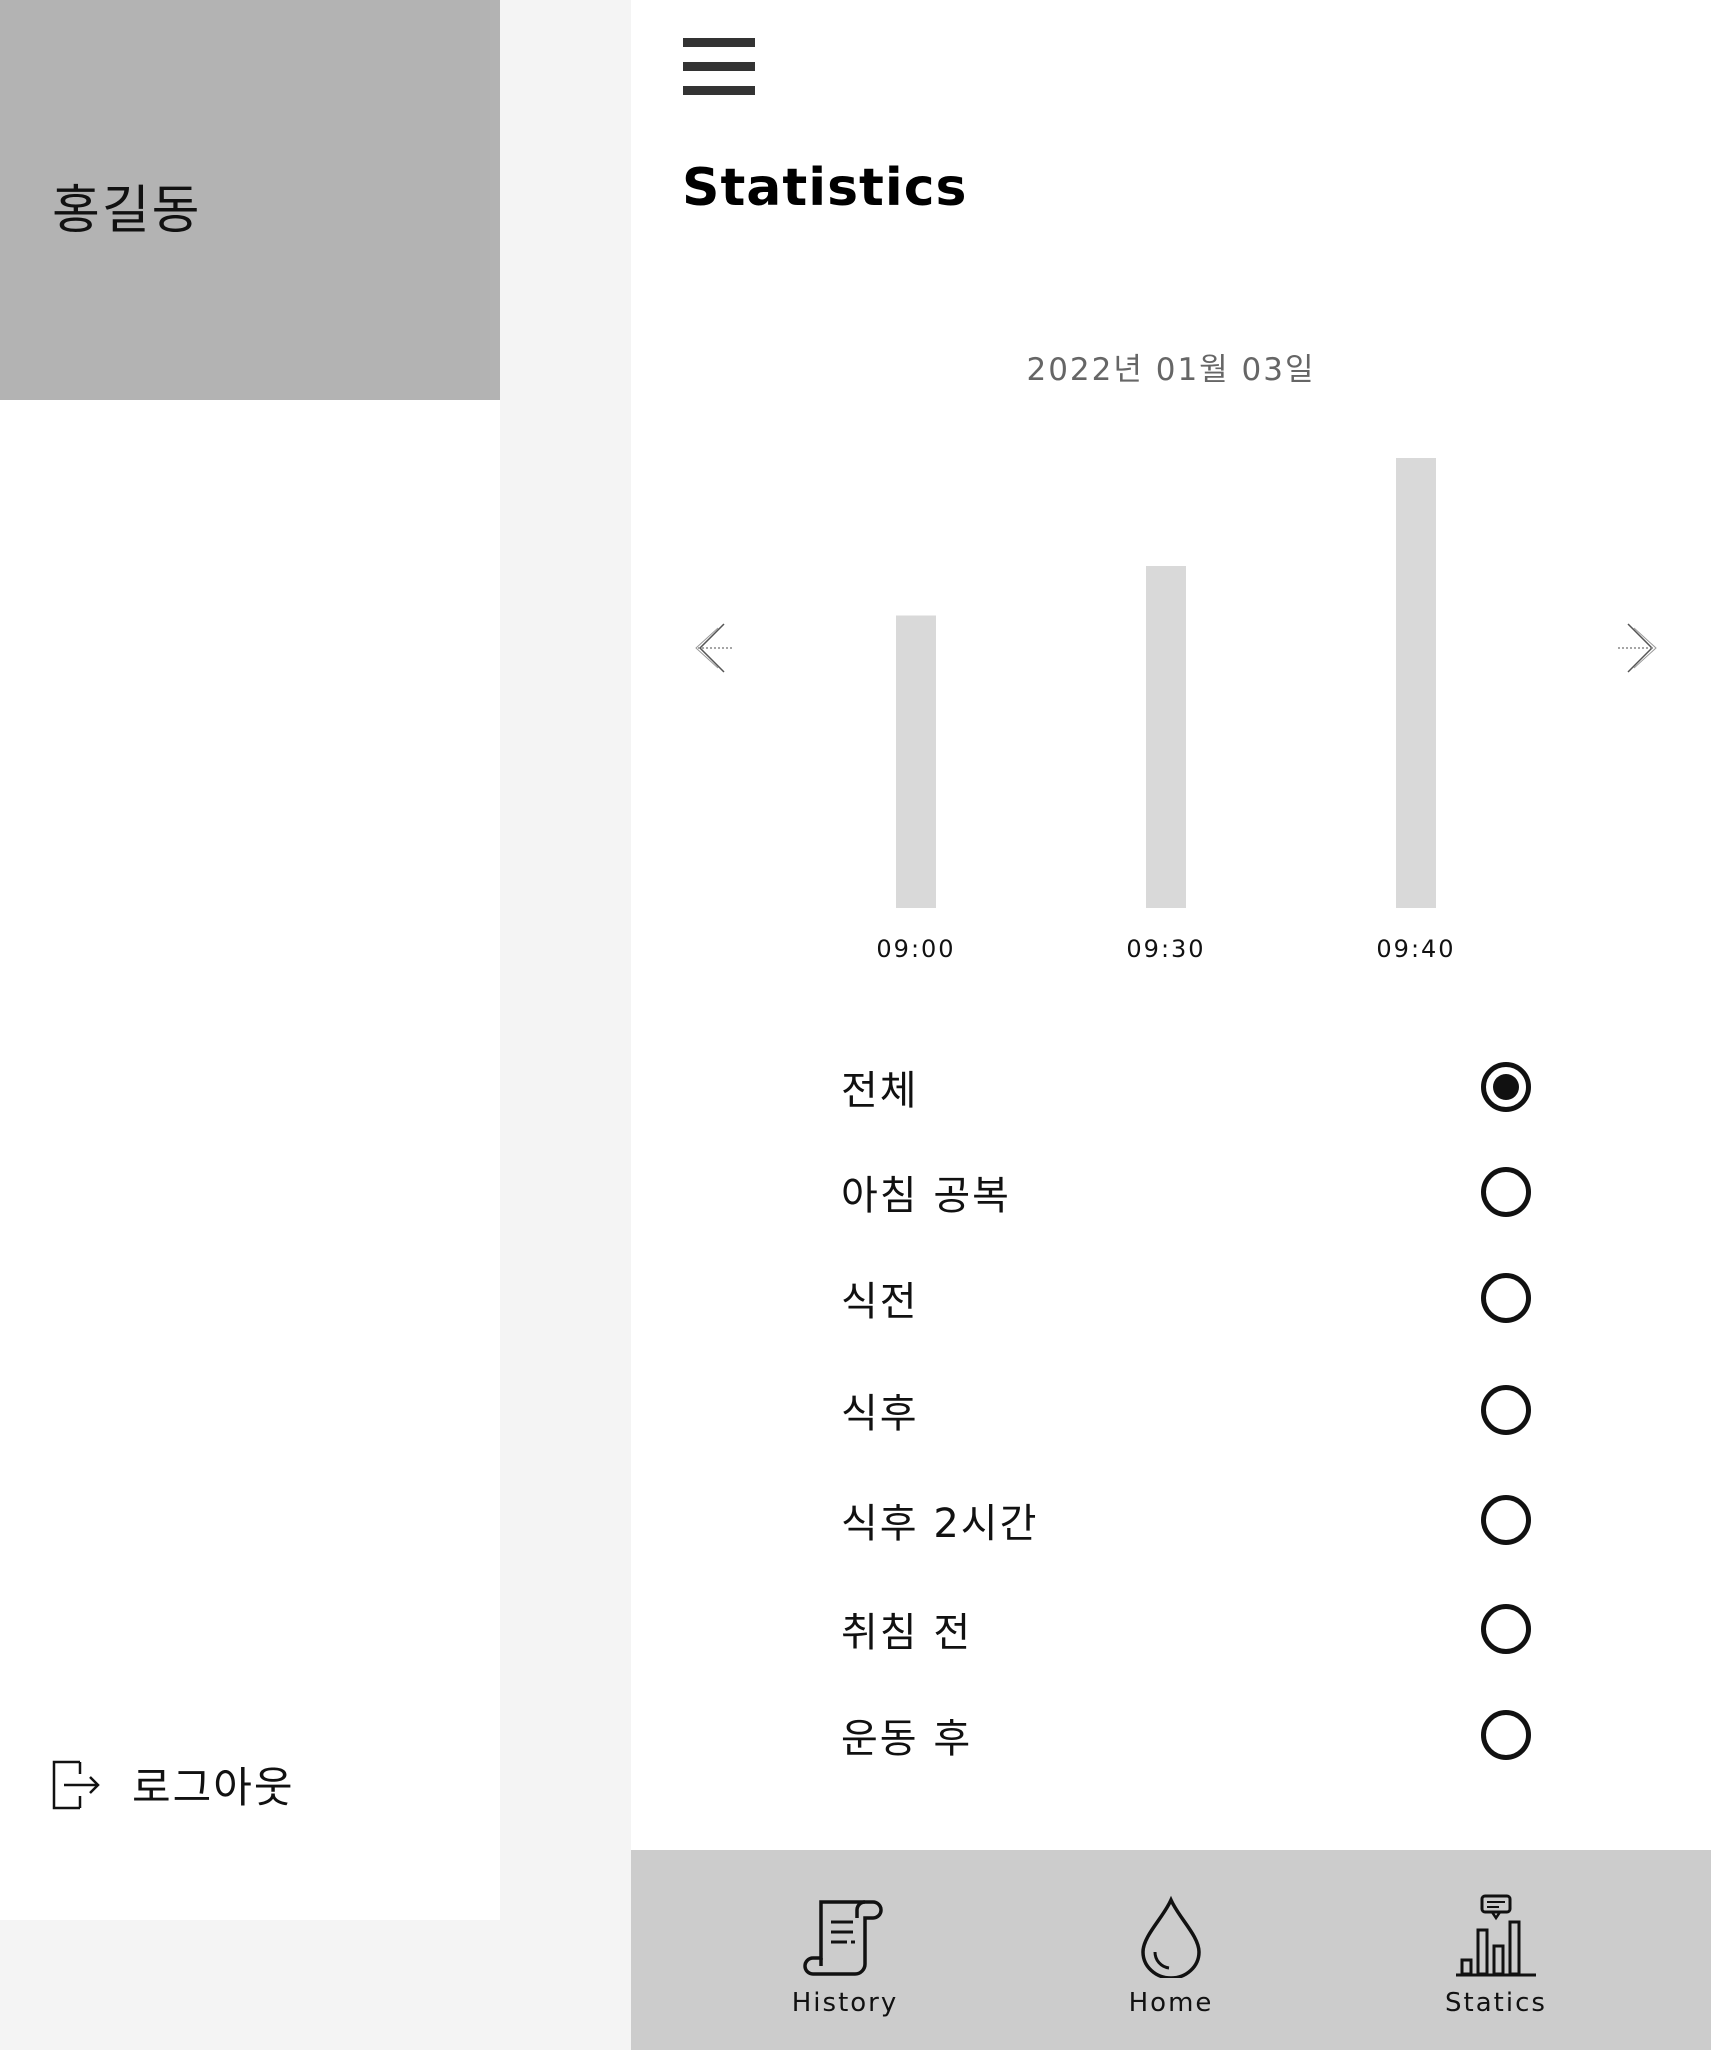 This screenshot has height=2050, width=1711. Describe the element at coordinates (907, 1739) in the screenshot. I see `option-label: 운동 후` at that location.